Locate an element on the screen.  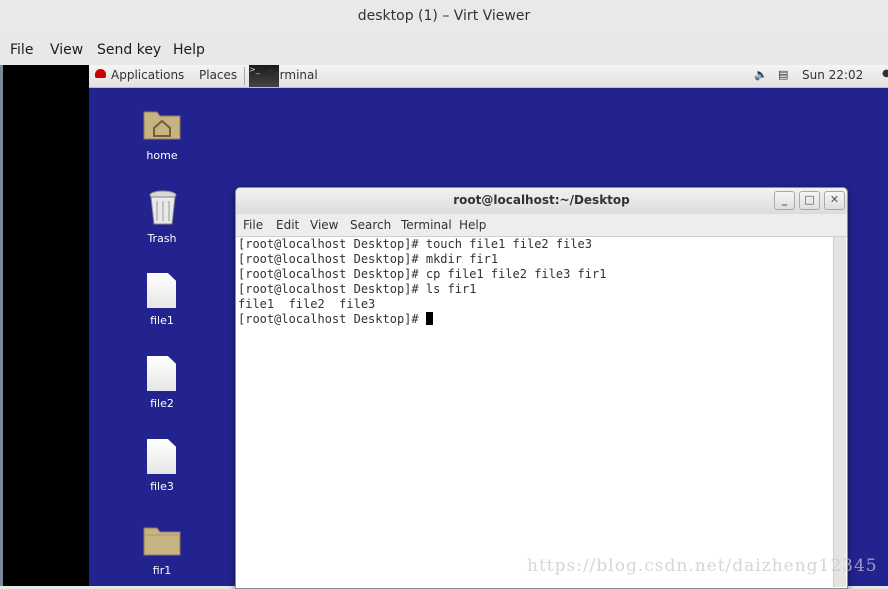
terminal-prompt: [root@localhost Desktop]# is located at coordinates (332, 319).